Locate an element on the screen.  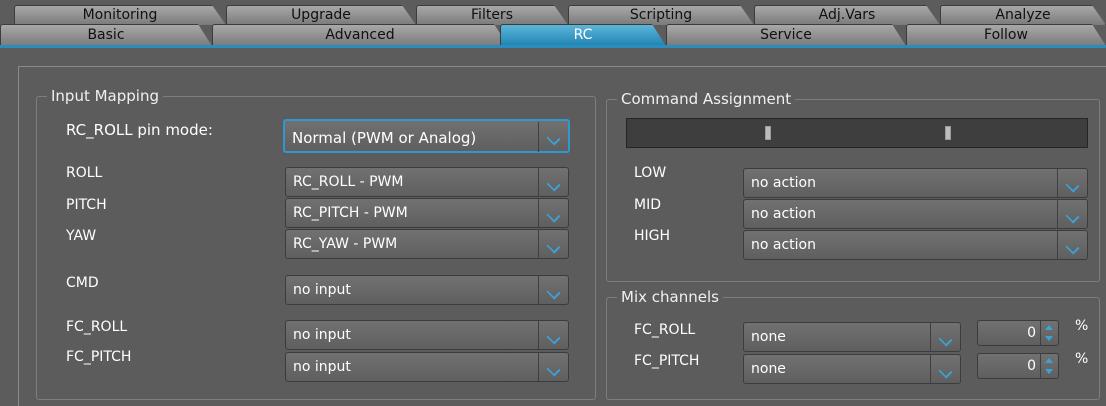
mix-fc-roll-label: FC_ROLL is located at coordinates (665, 330).